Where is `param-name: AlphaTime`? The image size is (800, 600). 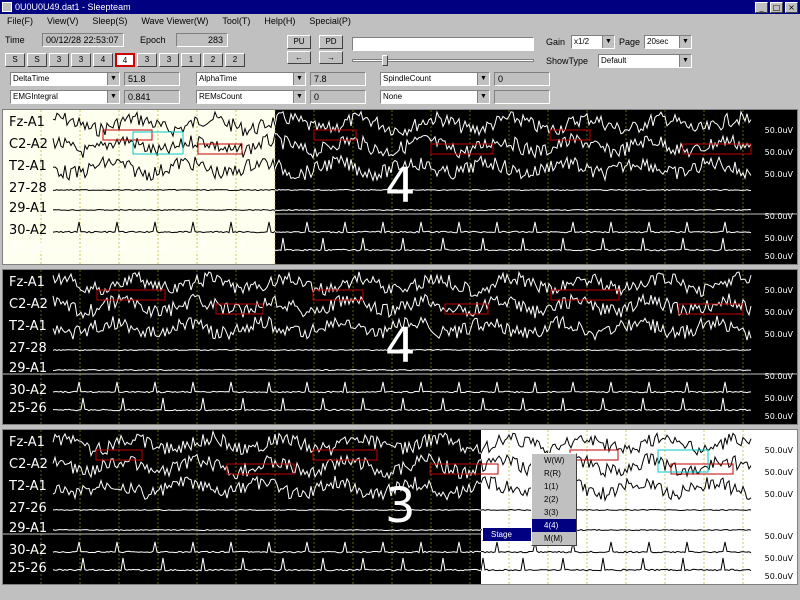 param-name: AlphaTime is located at coordinates (218, 78).